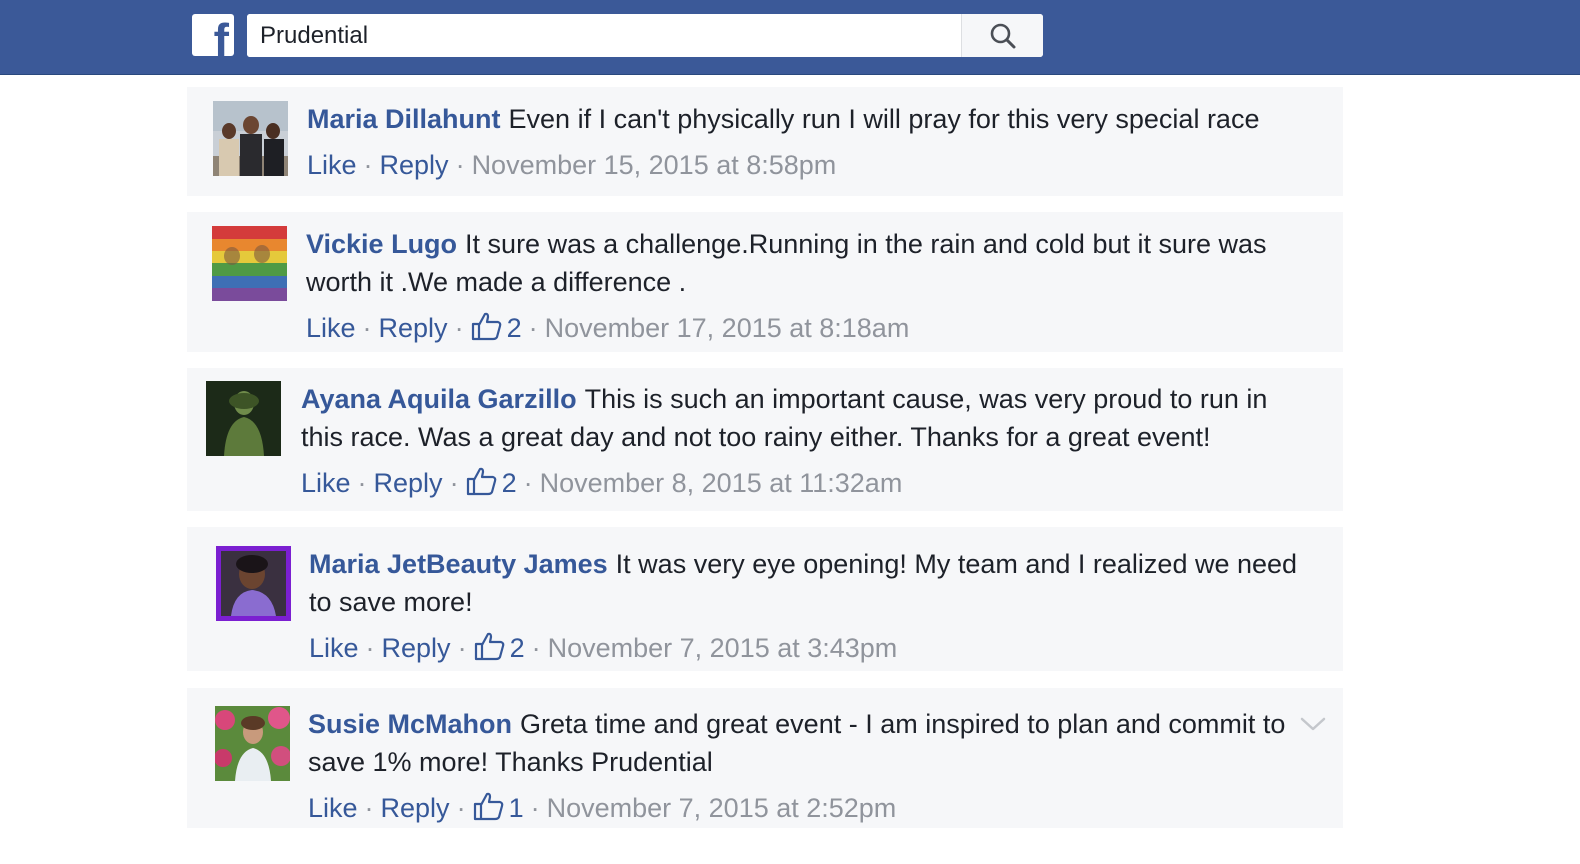 This screenshot has height=864, width=1580. Describe the element at coordinates (458, 564) in the screenshot. I see `comment-author: Maria JetBeauty James` at that location.